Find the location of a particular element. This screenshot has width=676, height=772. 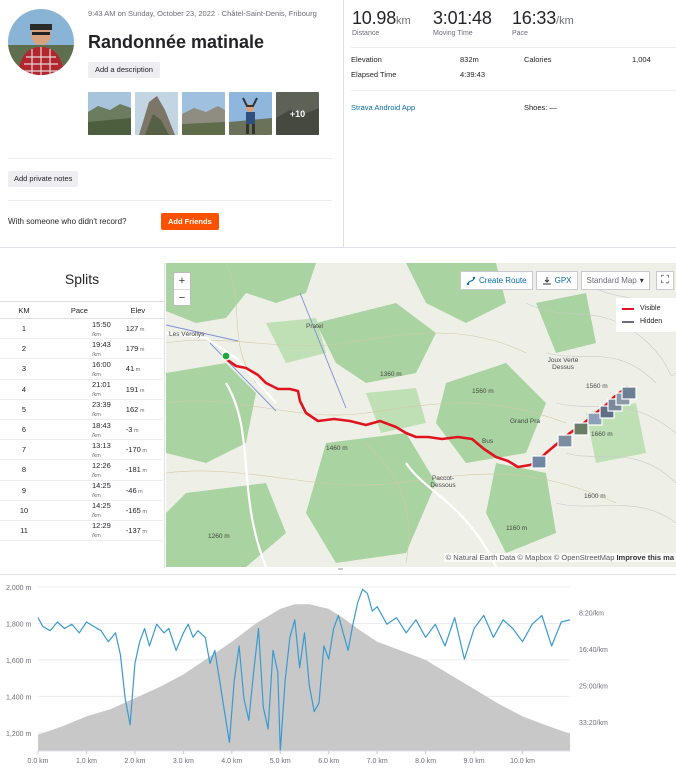

zoom-controls: + − is located at coordinates (182, 289).